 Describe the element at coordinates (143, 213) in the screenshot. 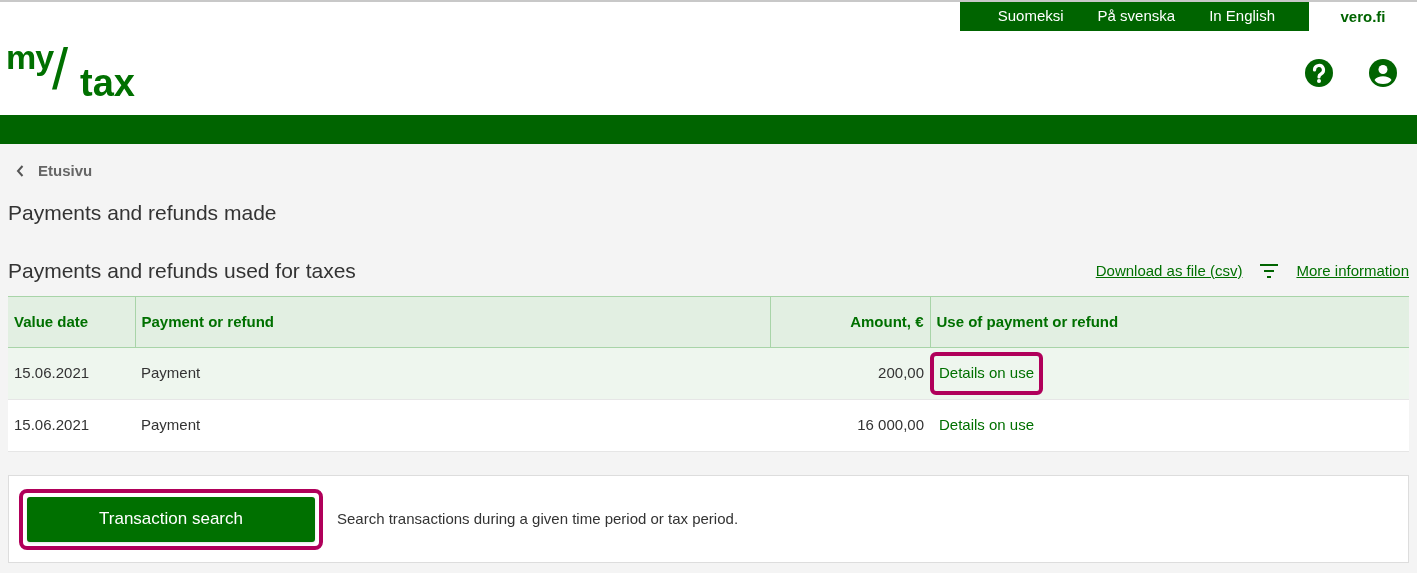

I see `page-title: Payments and refunds made` at that location.